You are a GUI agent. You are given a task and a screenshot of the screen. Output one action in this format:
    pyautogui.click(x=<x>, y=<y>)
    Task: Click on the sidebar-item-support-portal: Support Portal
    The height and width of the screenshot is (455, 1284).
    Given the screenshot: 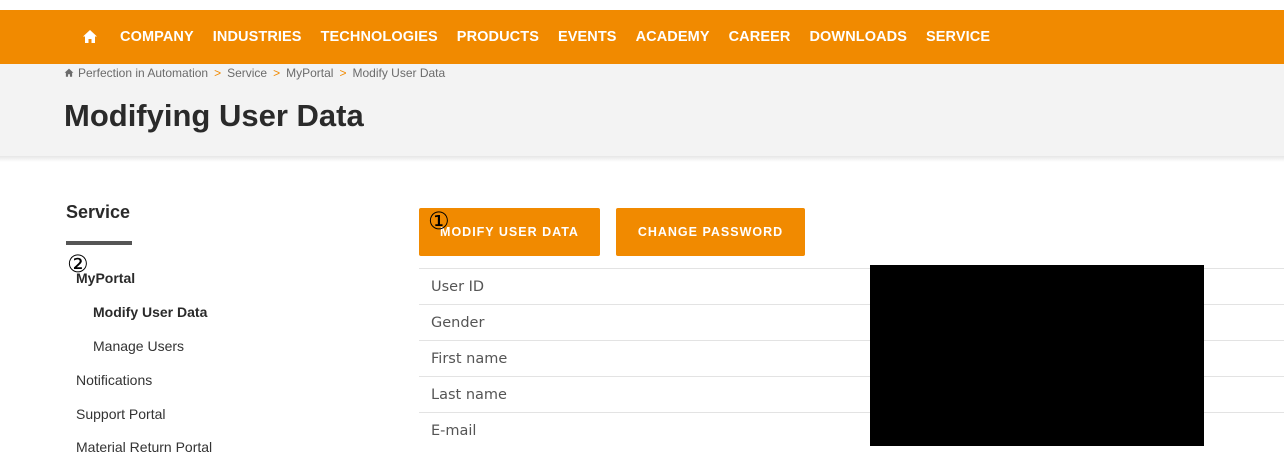 What is the action you would take?
    pyautogui.click(x=121, y=414)
    